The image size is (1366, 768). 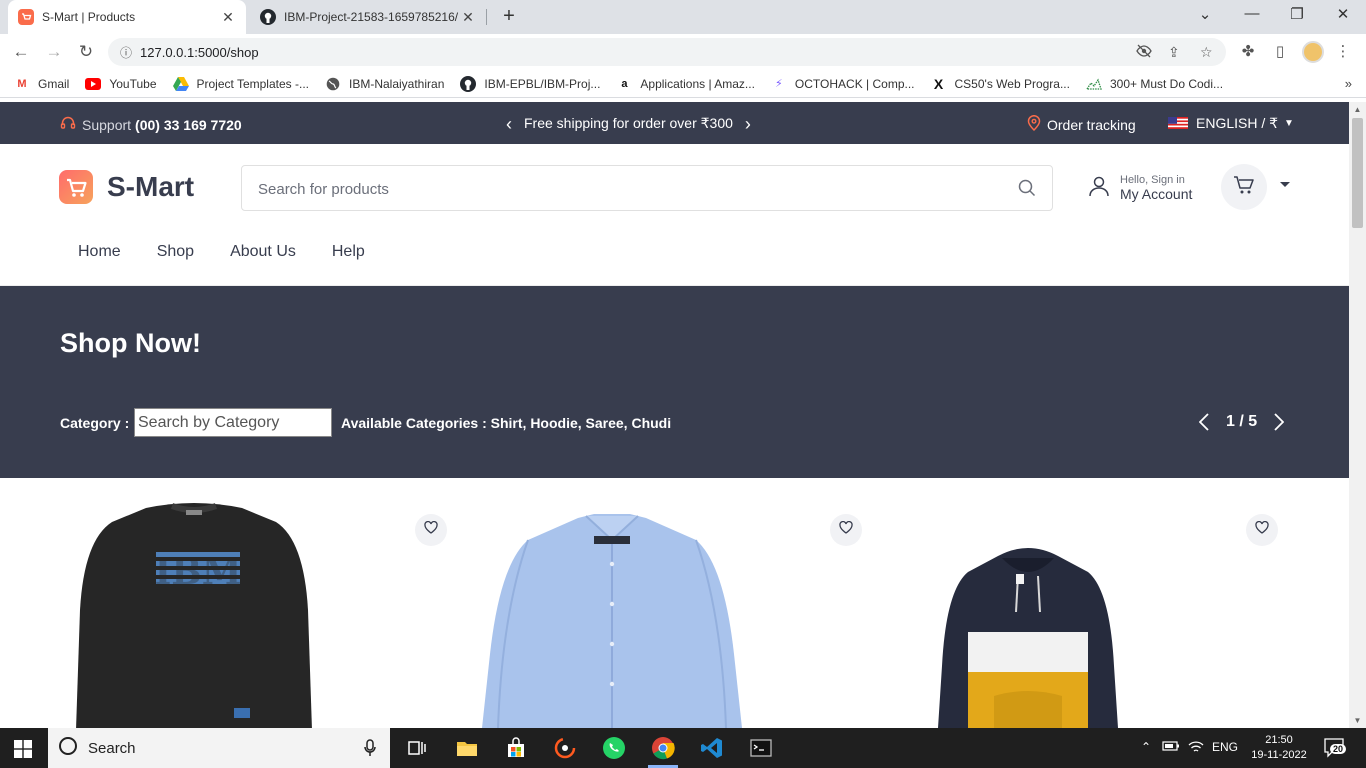 What do you see at coordinates (371, 17) in the screenshot?
I see `tab-title: IBM-Project-21583-1659785216/` at bounding box center [371, 17].